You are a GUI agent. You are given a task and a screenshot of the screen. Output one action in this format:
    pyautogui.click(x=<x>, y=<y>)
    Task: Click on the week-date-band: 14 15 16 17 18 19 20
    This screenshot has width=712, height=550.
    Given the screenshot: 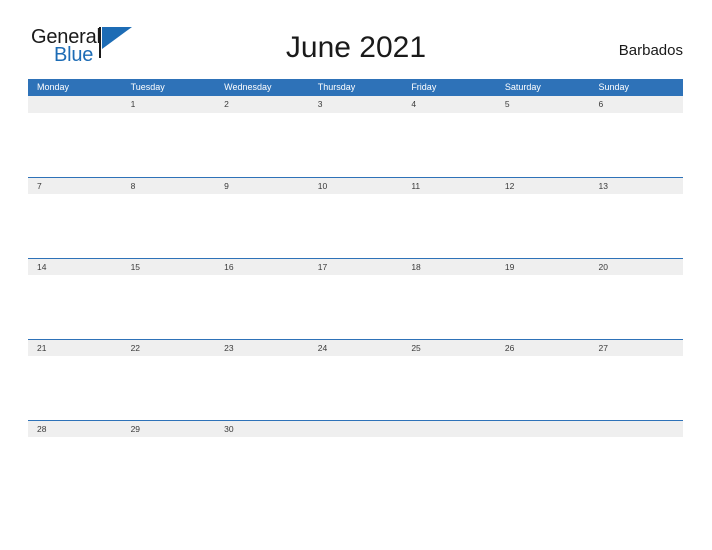 What is the action you would take?
    pyautogui.click(x=355, y=266)
    